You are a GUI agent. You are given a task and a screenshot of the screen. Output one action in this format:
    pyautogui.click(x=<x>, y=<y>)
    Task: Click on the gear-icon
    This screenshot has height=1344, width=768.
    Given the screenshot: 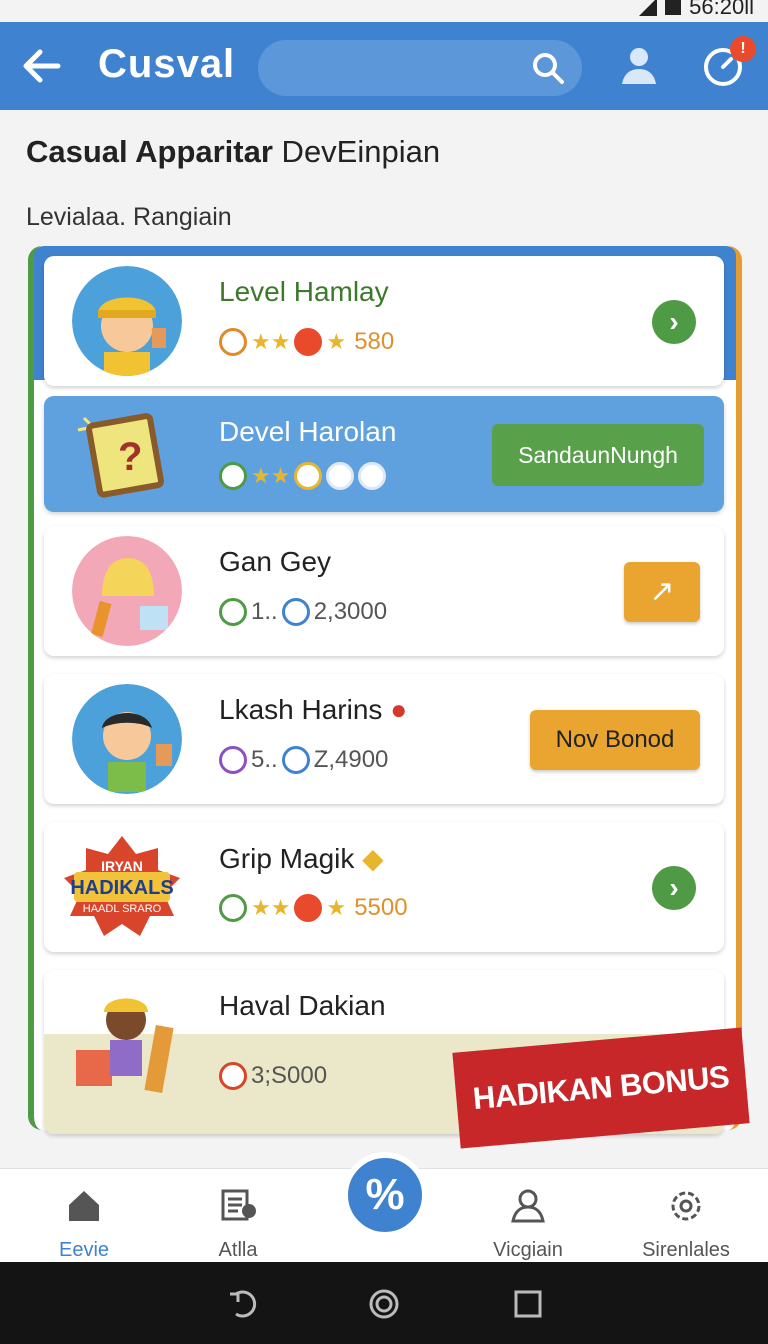 What is the action you would take?
    pyautogui.click(x=686, y=1206)
    